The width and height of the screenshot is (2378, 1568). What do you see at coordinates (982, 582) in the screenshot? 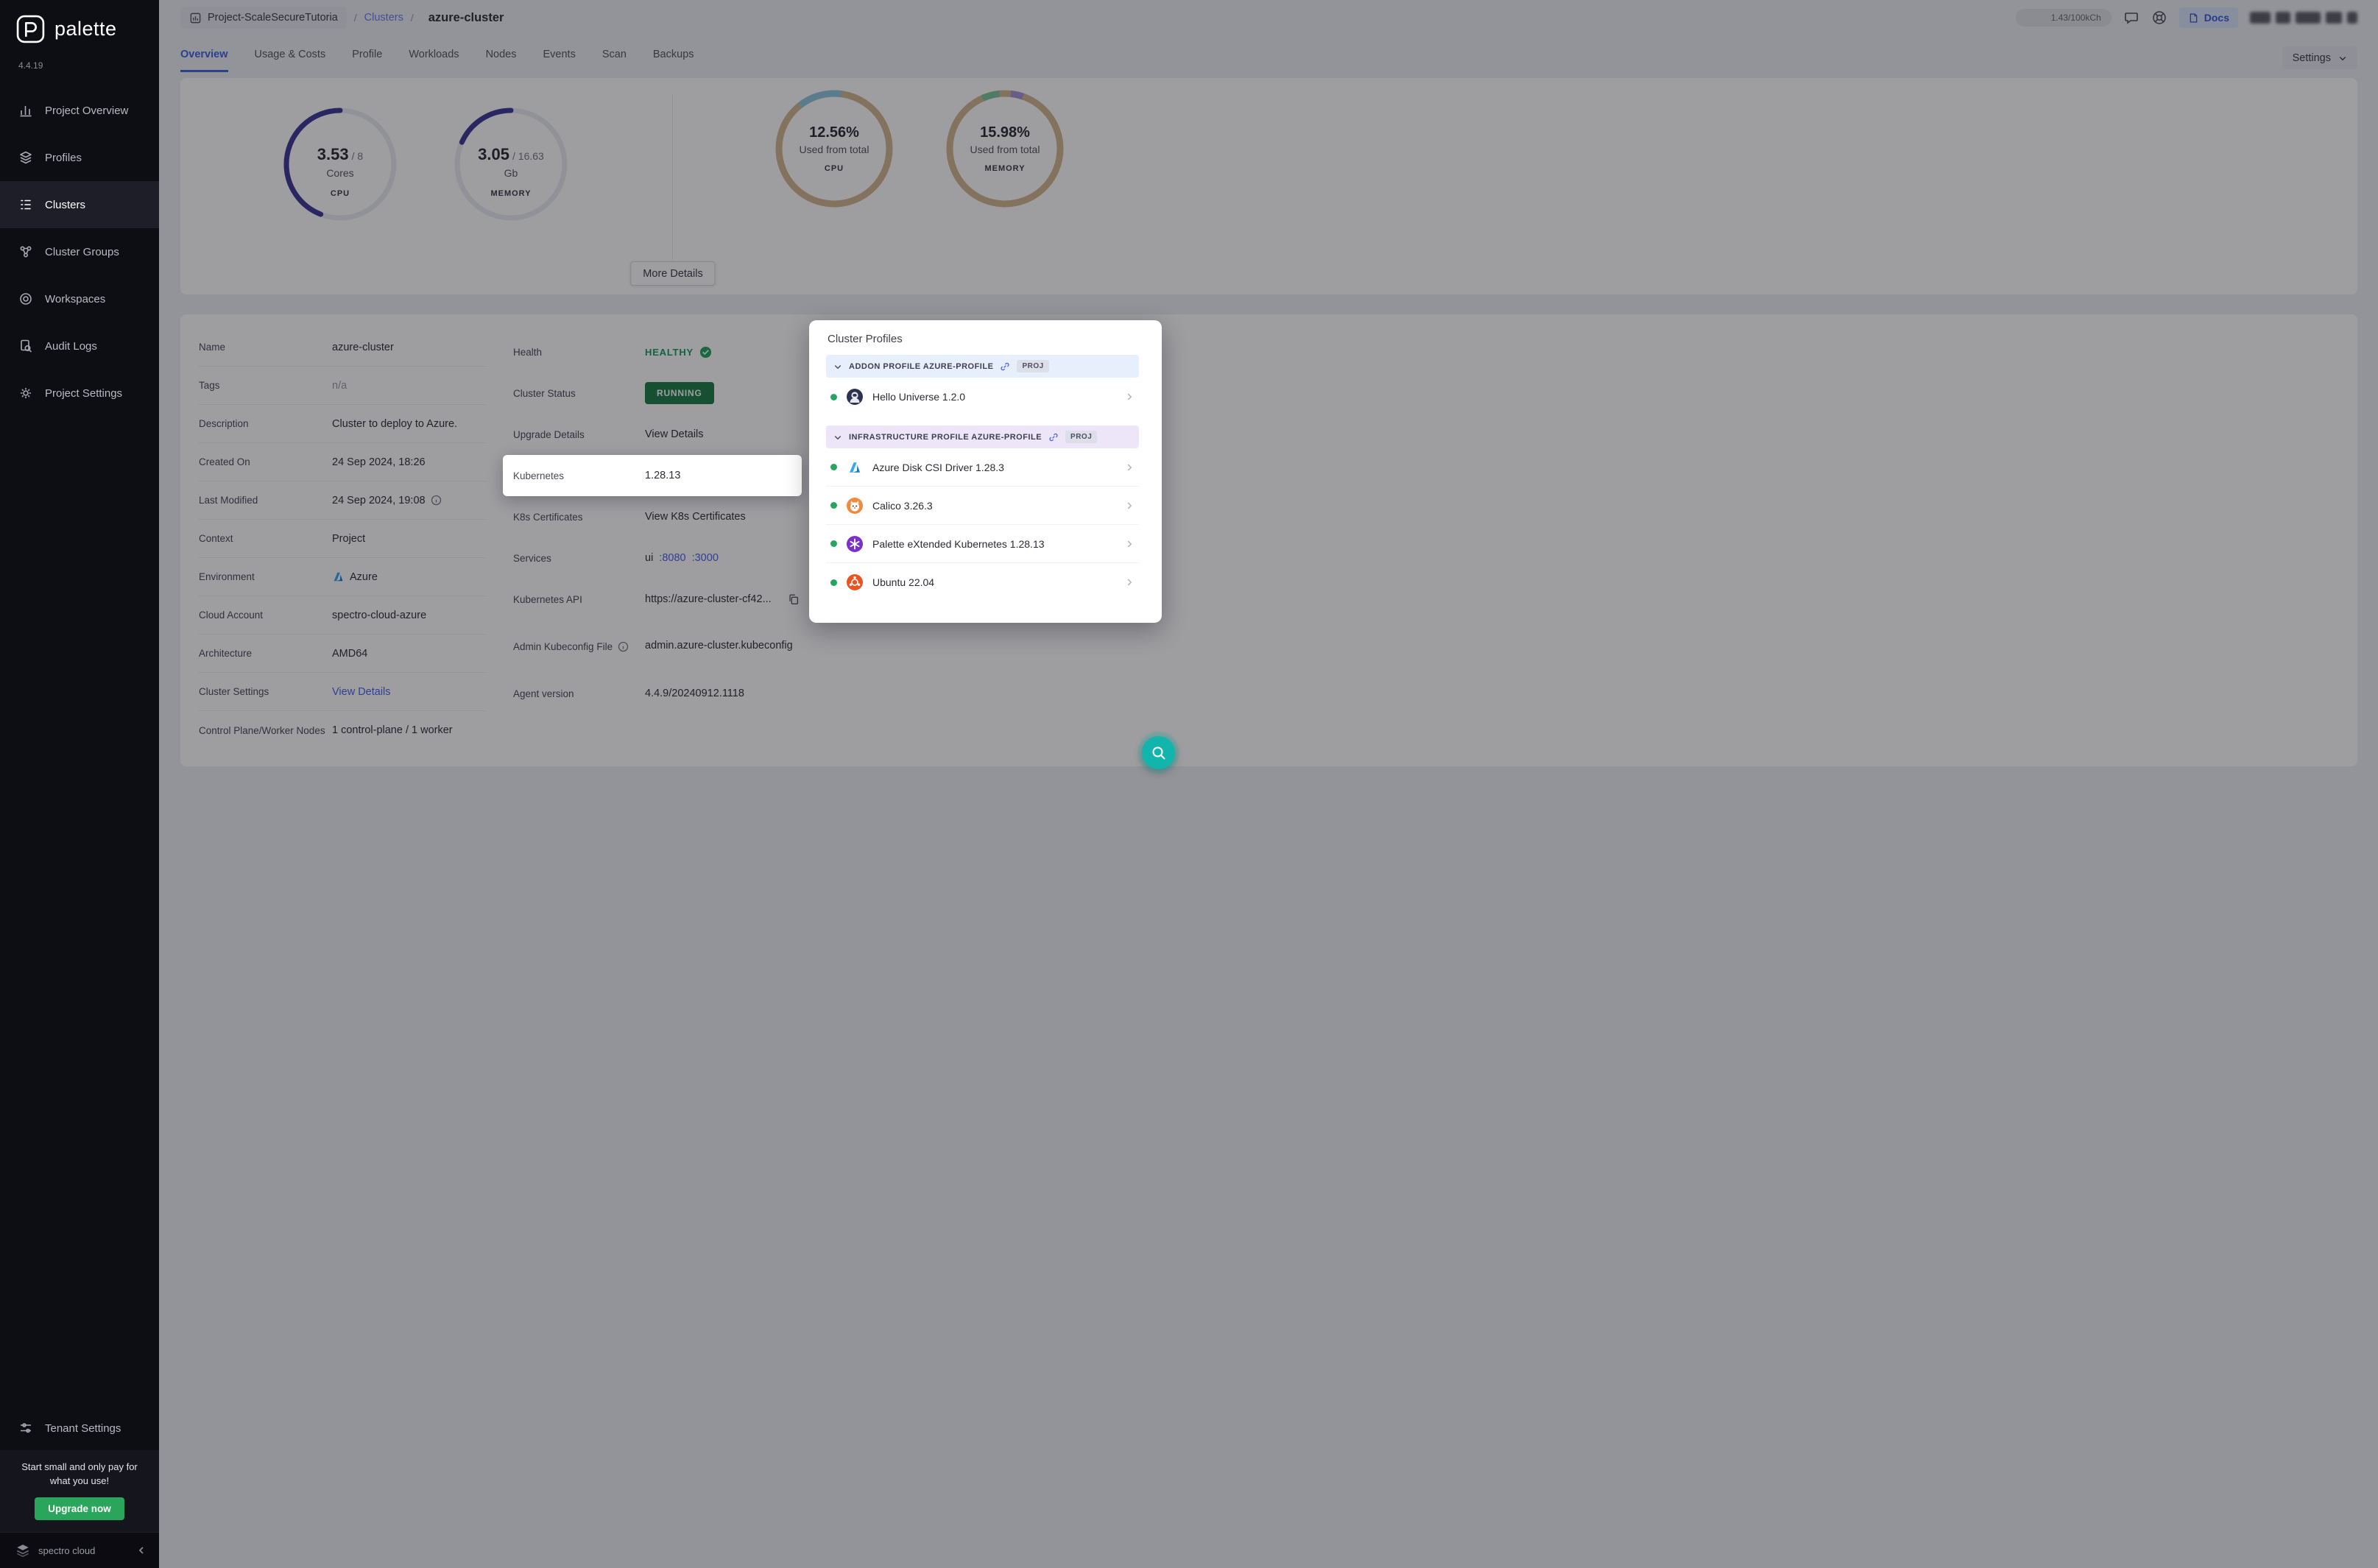
I see `profile-pack-ubuntu: Ubuntu 22.04` at bounding box center [982, 582].